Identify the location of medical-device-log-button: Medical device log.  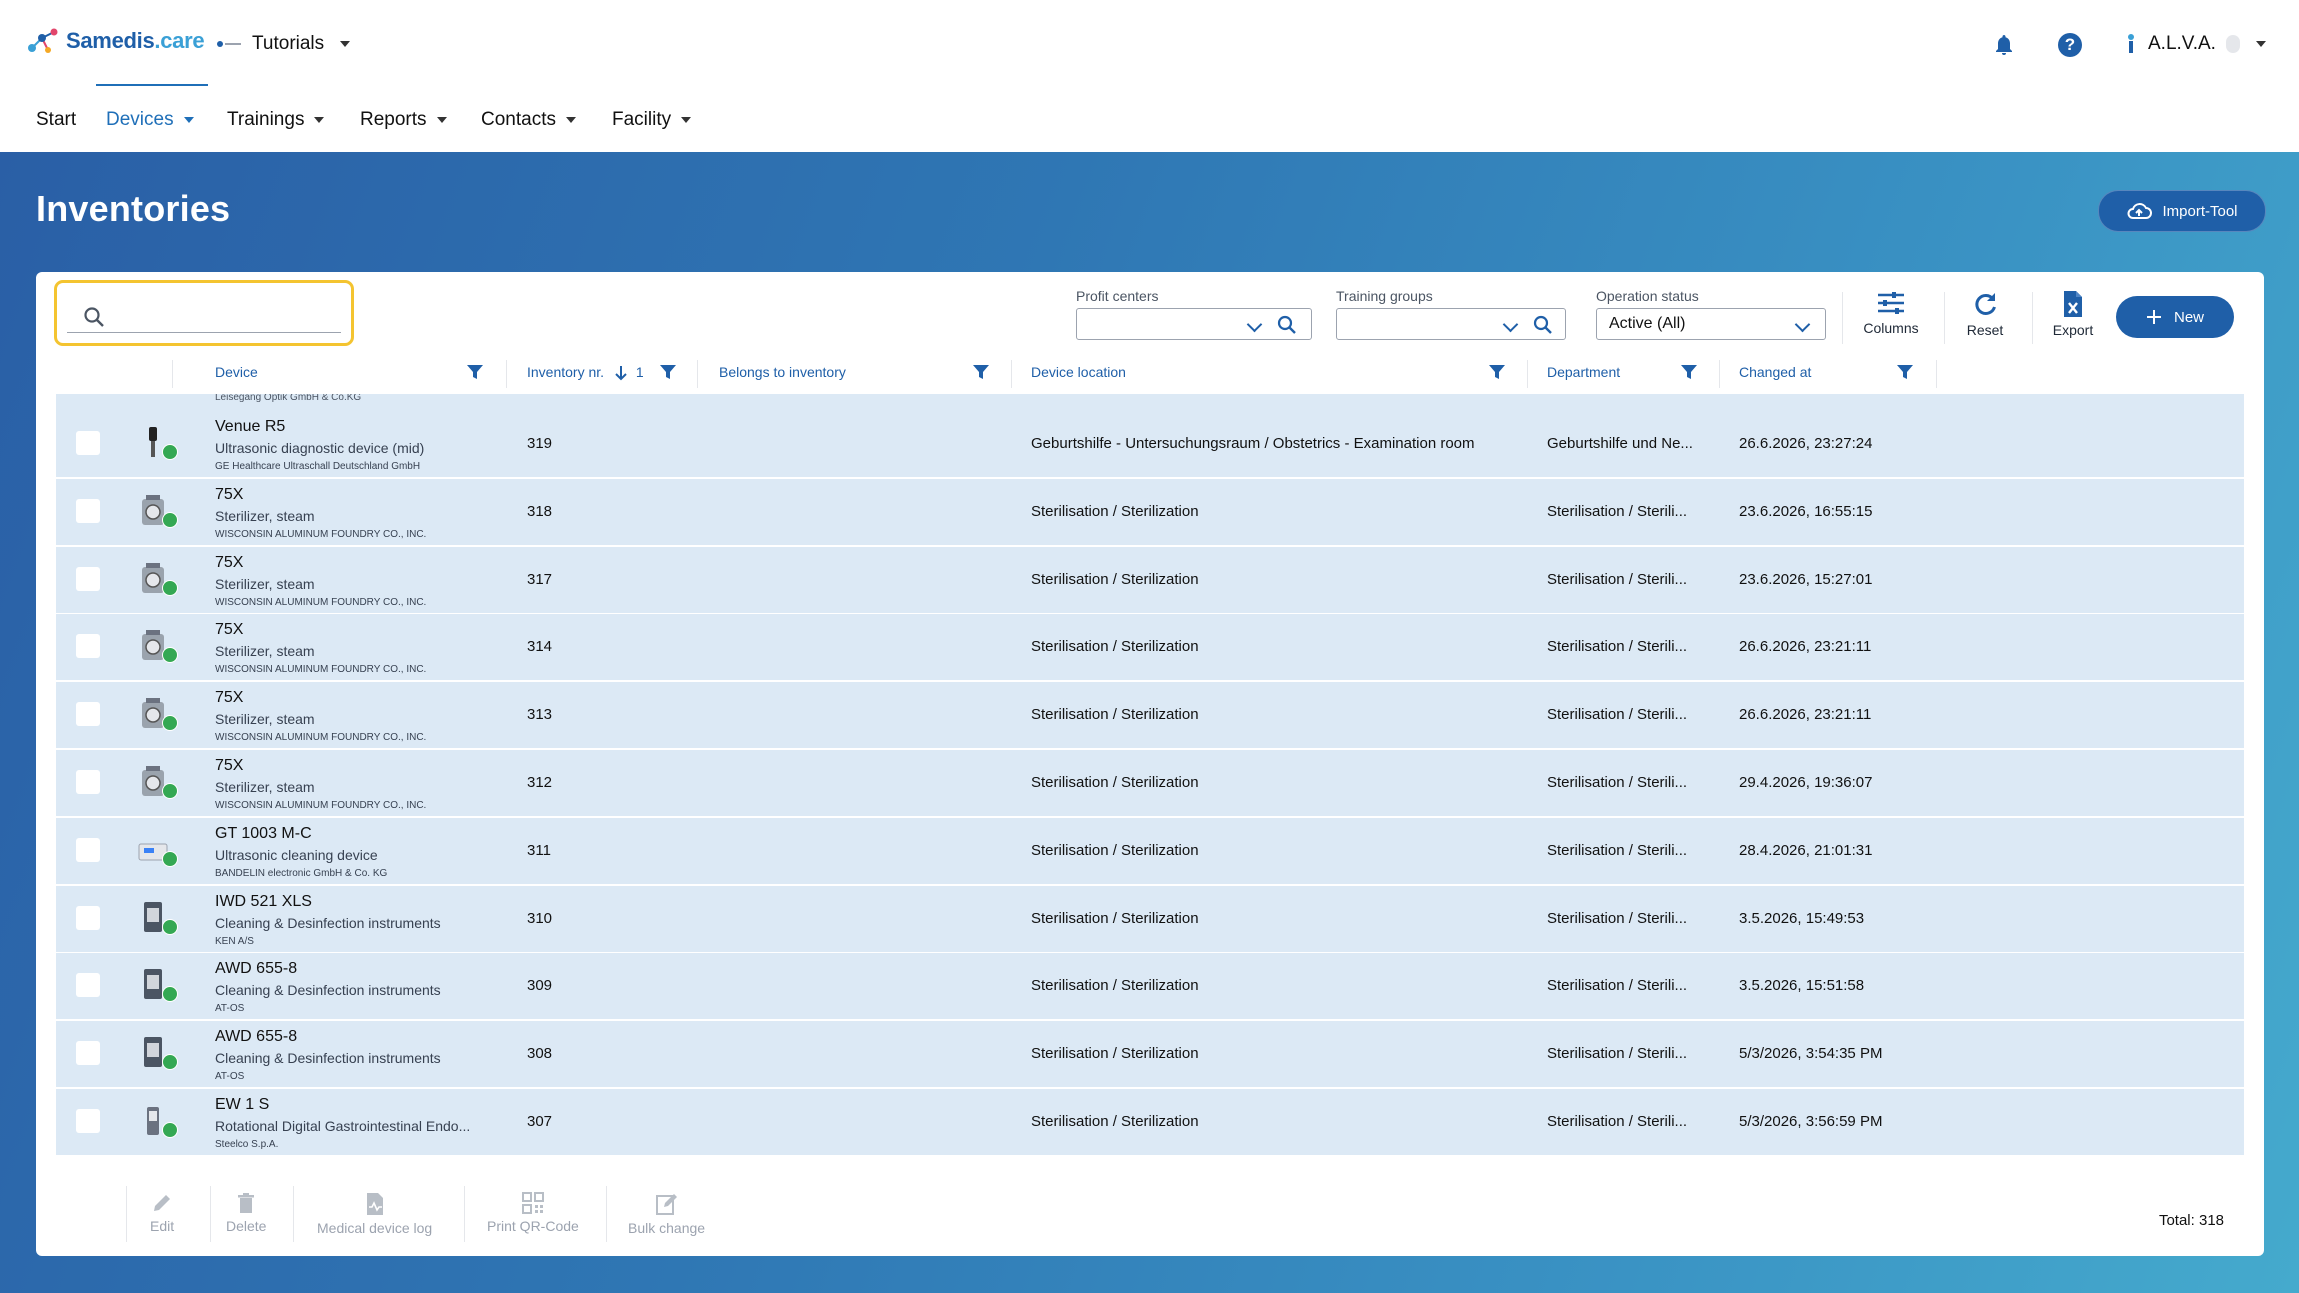
(374, 1214).